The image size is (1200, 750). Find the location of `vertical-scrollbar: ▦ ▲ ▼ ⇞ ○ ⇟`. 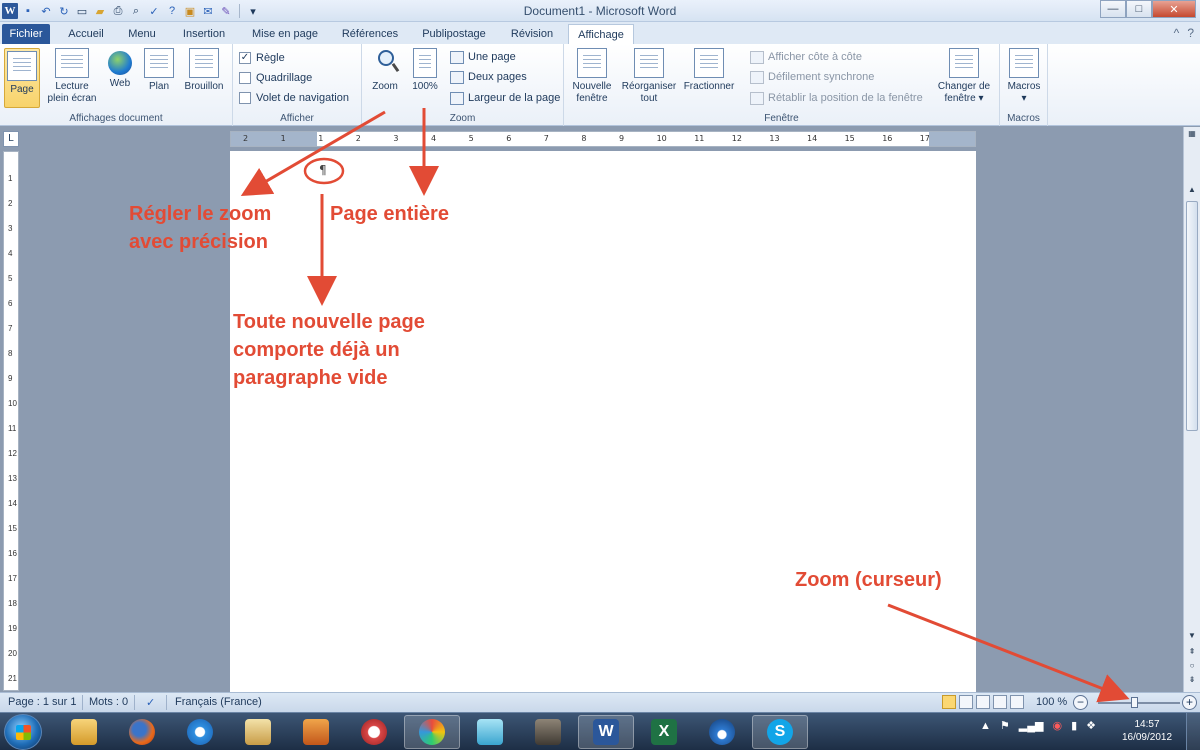

vertical-scrollbar: ▦ ▲ ▼ ⇞ ○ ⇟ is located at coordinates (1191, 409).